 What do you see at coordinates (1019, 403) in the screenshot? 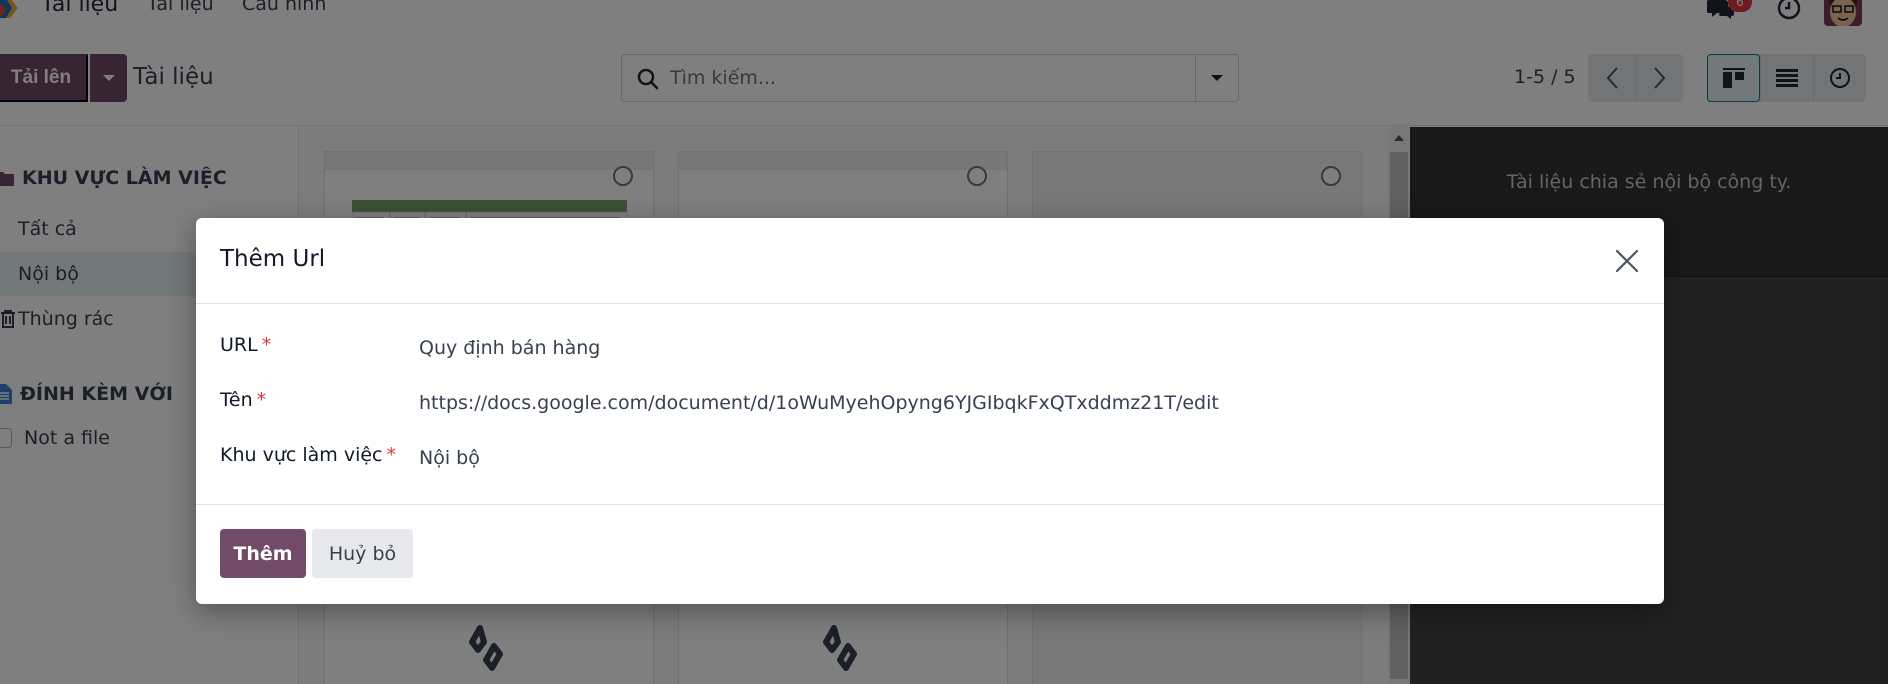
I see `name-input` at bounding box center [1019, 403].